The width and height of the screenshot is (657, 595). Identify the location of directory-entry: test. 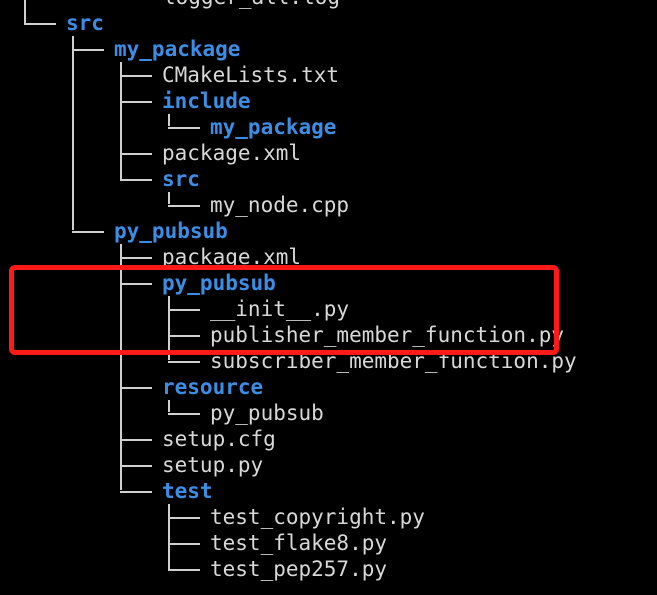
(187, 491).